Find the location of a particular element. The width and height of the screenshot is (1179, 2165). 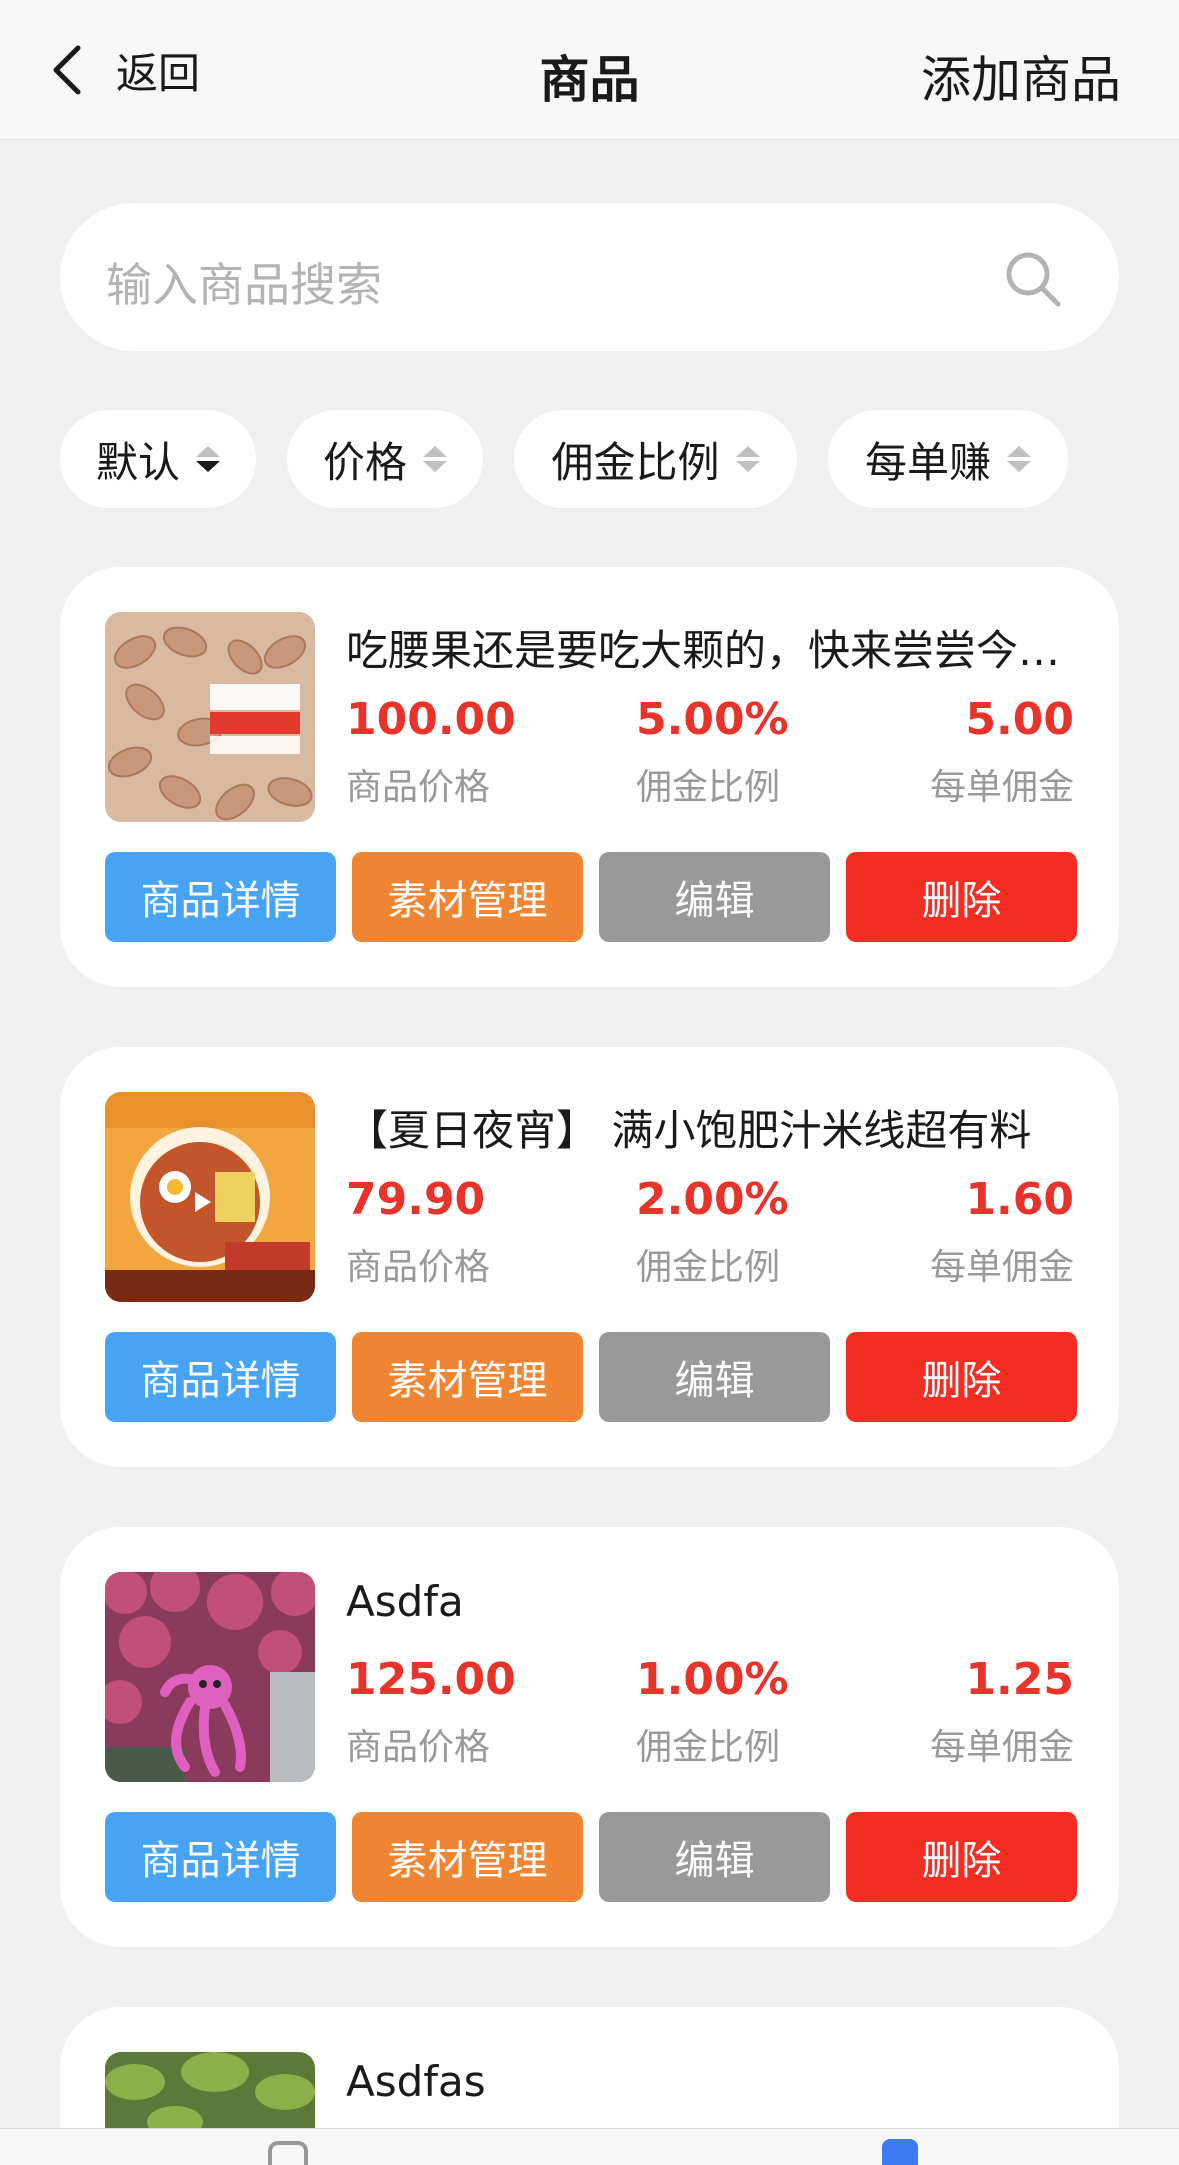

commission-value: 1.25 is located at coordinates (1019, 1679).